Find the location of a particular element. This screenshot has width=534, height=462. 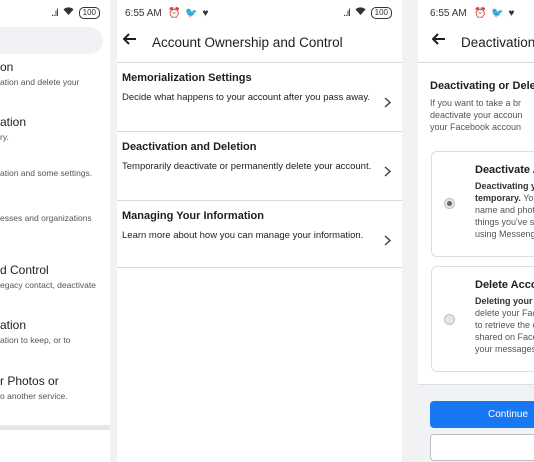

settings-item: r Photos or o another service. is located at coordinates (55, 387).